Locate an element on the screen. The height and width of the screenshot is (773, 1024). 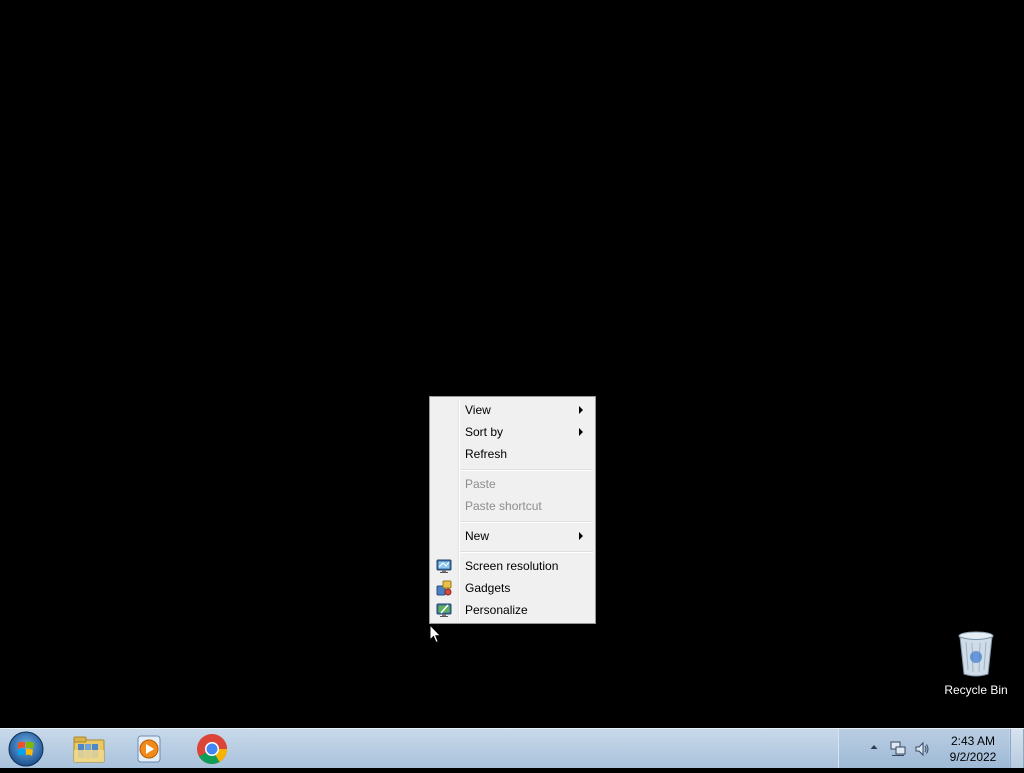
menu-item-paste: Paste is located at coordinates (512, 484).